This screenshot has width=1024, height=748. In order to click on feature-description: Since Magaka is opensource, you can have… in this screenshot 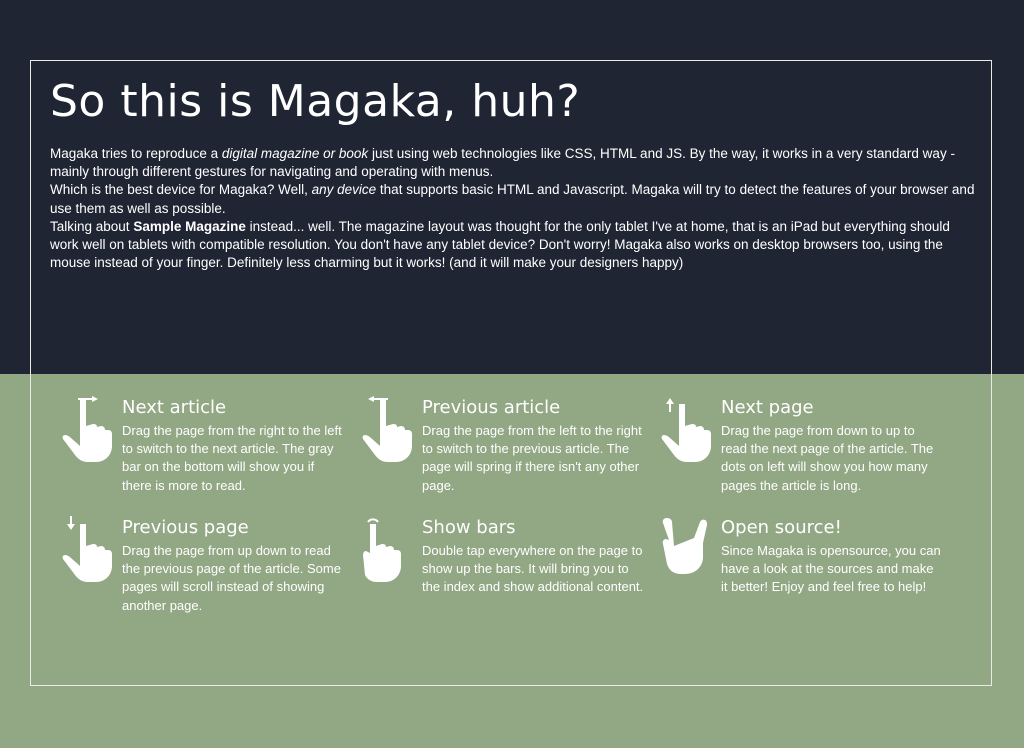, I will do `click(831, 569)`.